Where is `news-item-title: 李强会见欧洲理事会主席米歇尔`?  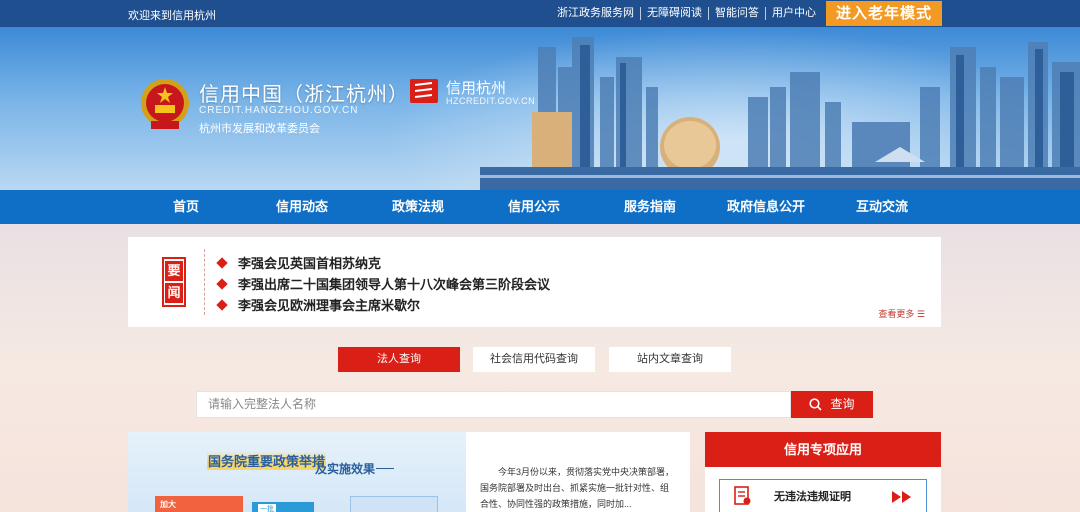 news-item-title: 李强会见欧洲理事会主席米歇尔 is located at coordinates (329, 305).